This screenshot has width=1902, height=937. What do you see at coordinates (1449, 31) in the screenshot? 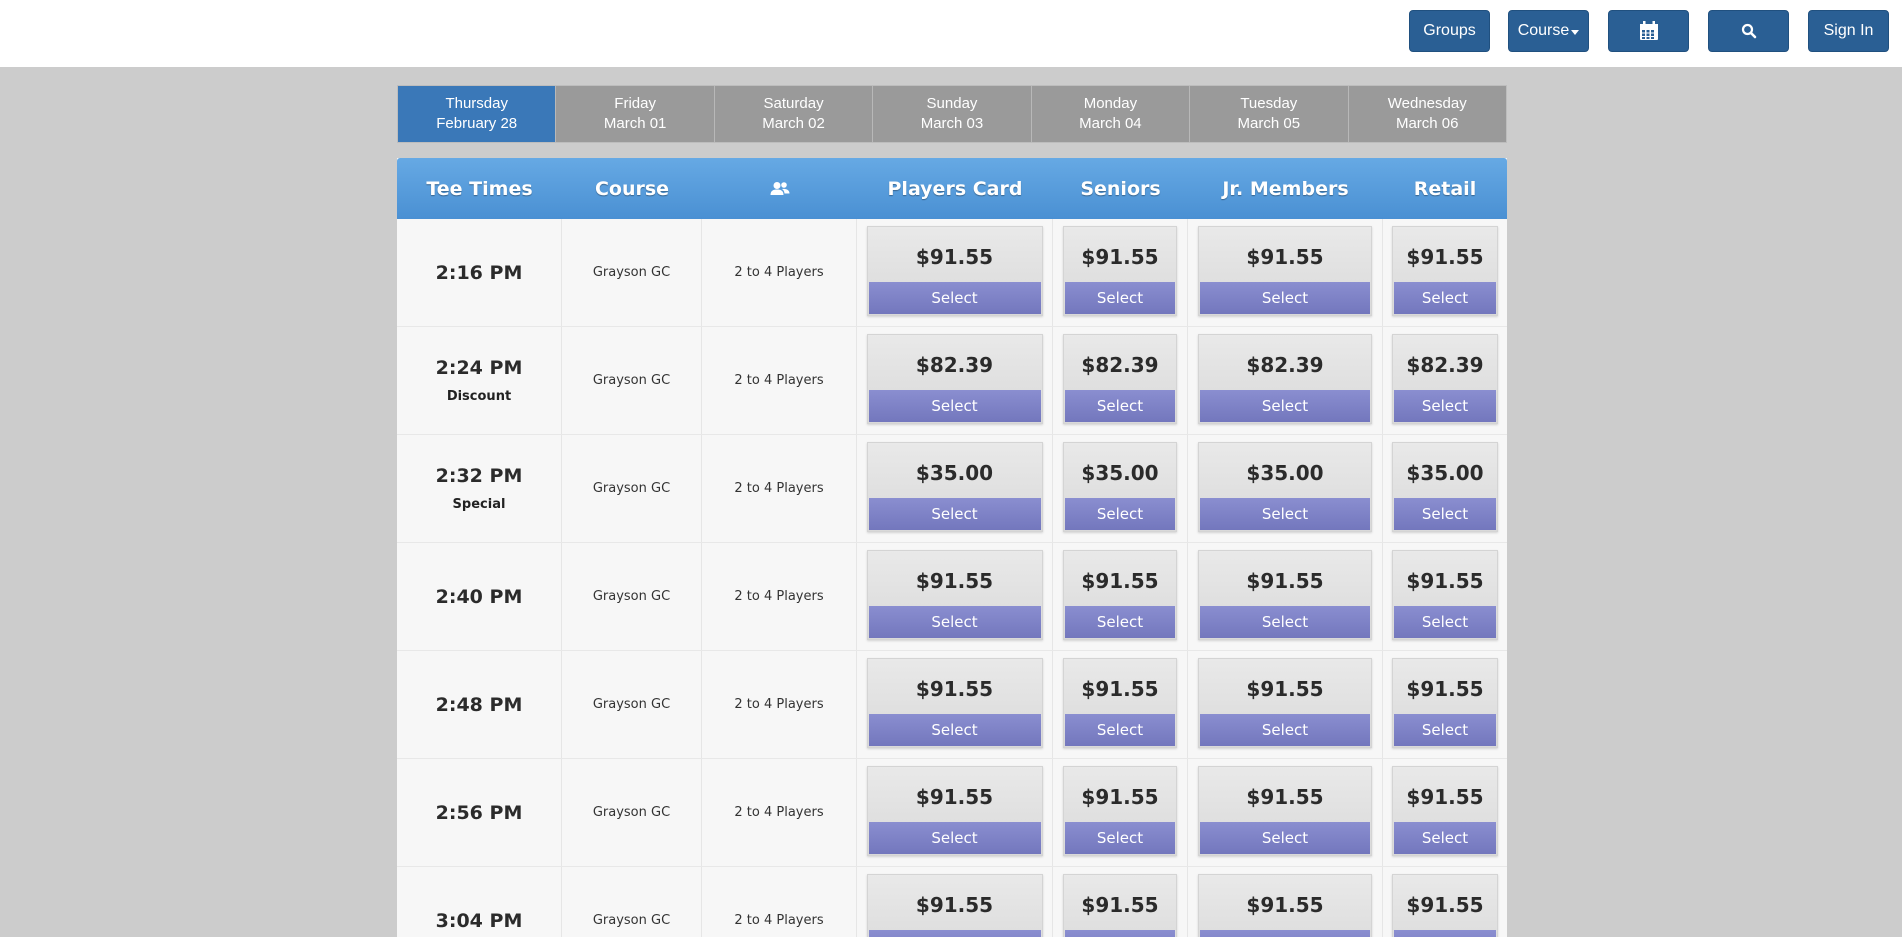
I see `groups-button: Groups` at bounding box center [1449, 31].